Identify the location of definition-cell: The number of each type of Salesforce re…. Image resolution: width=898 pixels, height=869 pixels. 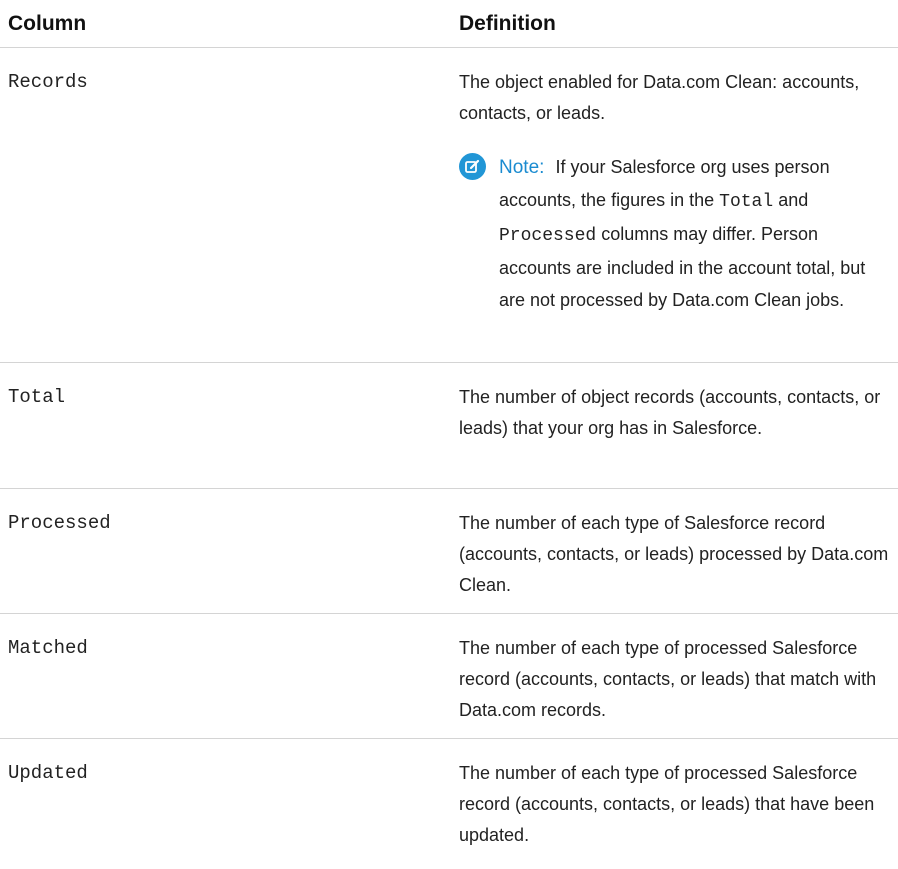
(674, 554).